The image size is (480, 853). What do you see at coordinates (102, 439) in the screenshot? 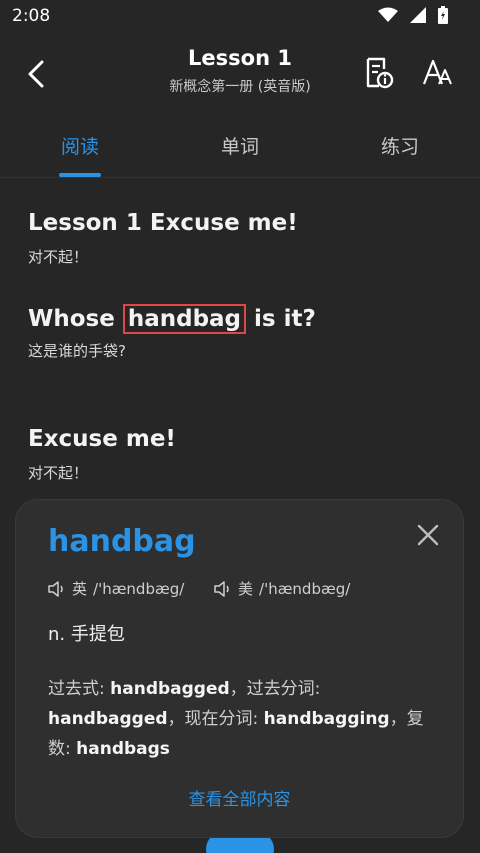
I see `sentence-english: Excuse me!` at bounding box center [102, 439].